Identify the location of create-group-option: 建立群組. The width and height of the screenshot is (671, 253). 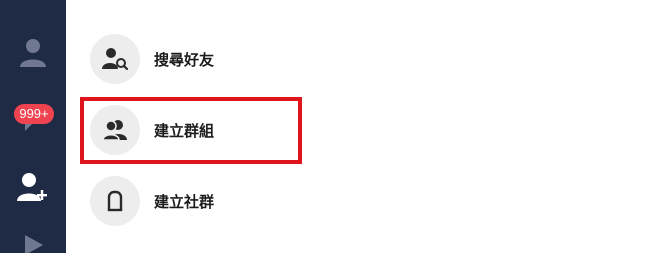
(290, 130).